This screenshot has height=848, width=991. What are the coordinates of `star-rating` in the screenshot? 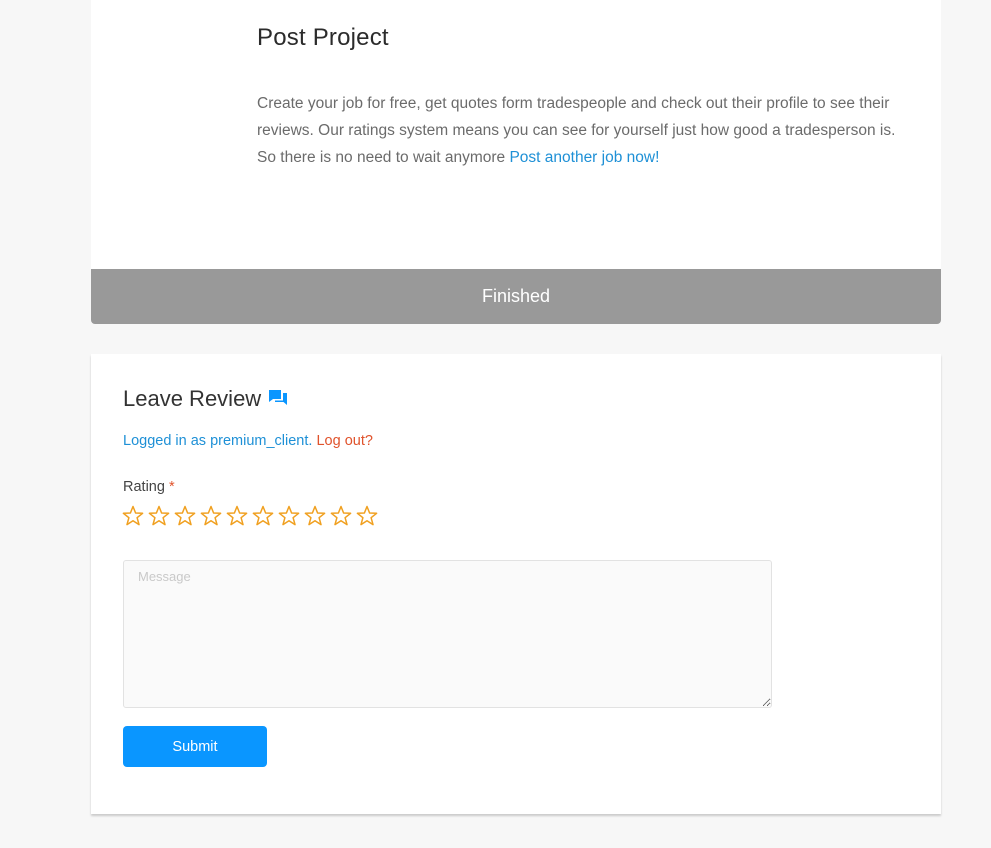 It's located at (250, 516).